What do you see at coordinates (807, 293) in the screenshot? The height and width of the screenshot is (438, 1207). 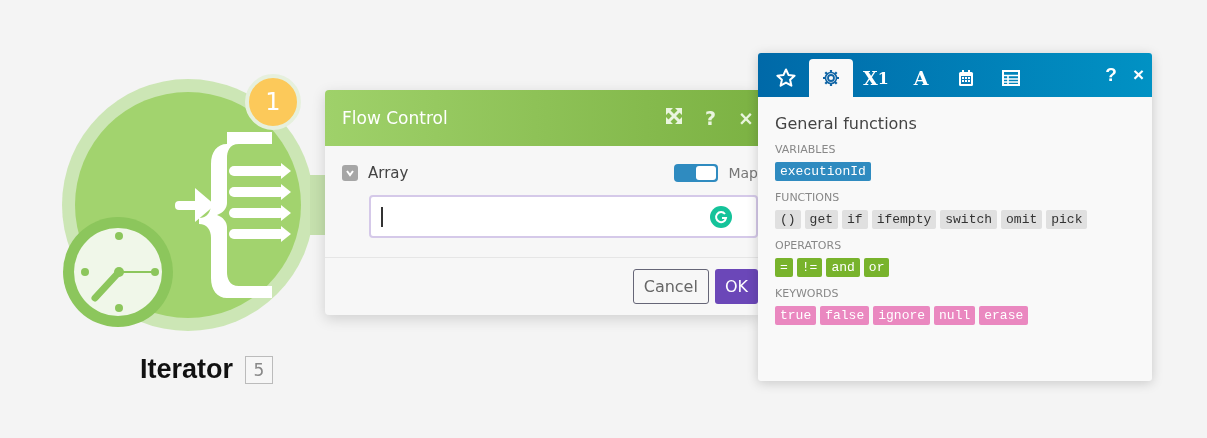 I see `section-heading: KEYWORDS` at bounding box center [807, 293].